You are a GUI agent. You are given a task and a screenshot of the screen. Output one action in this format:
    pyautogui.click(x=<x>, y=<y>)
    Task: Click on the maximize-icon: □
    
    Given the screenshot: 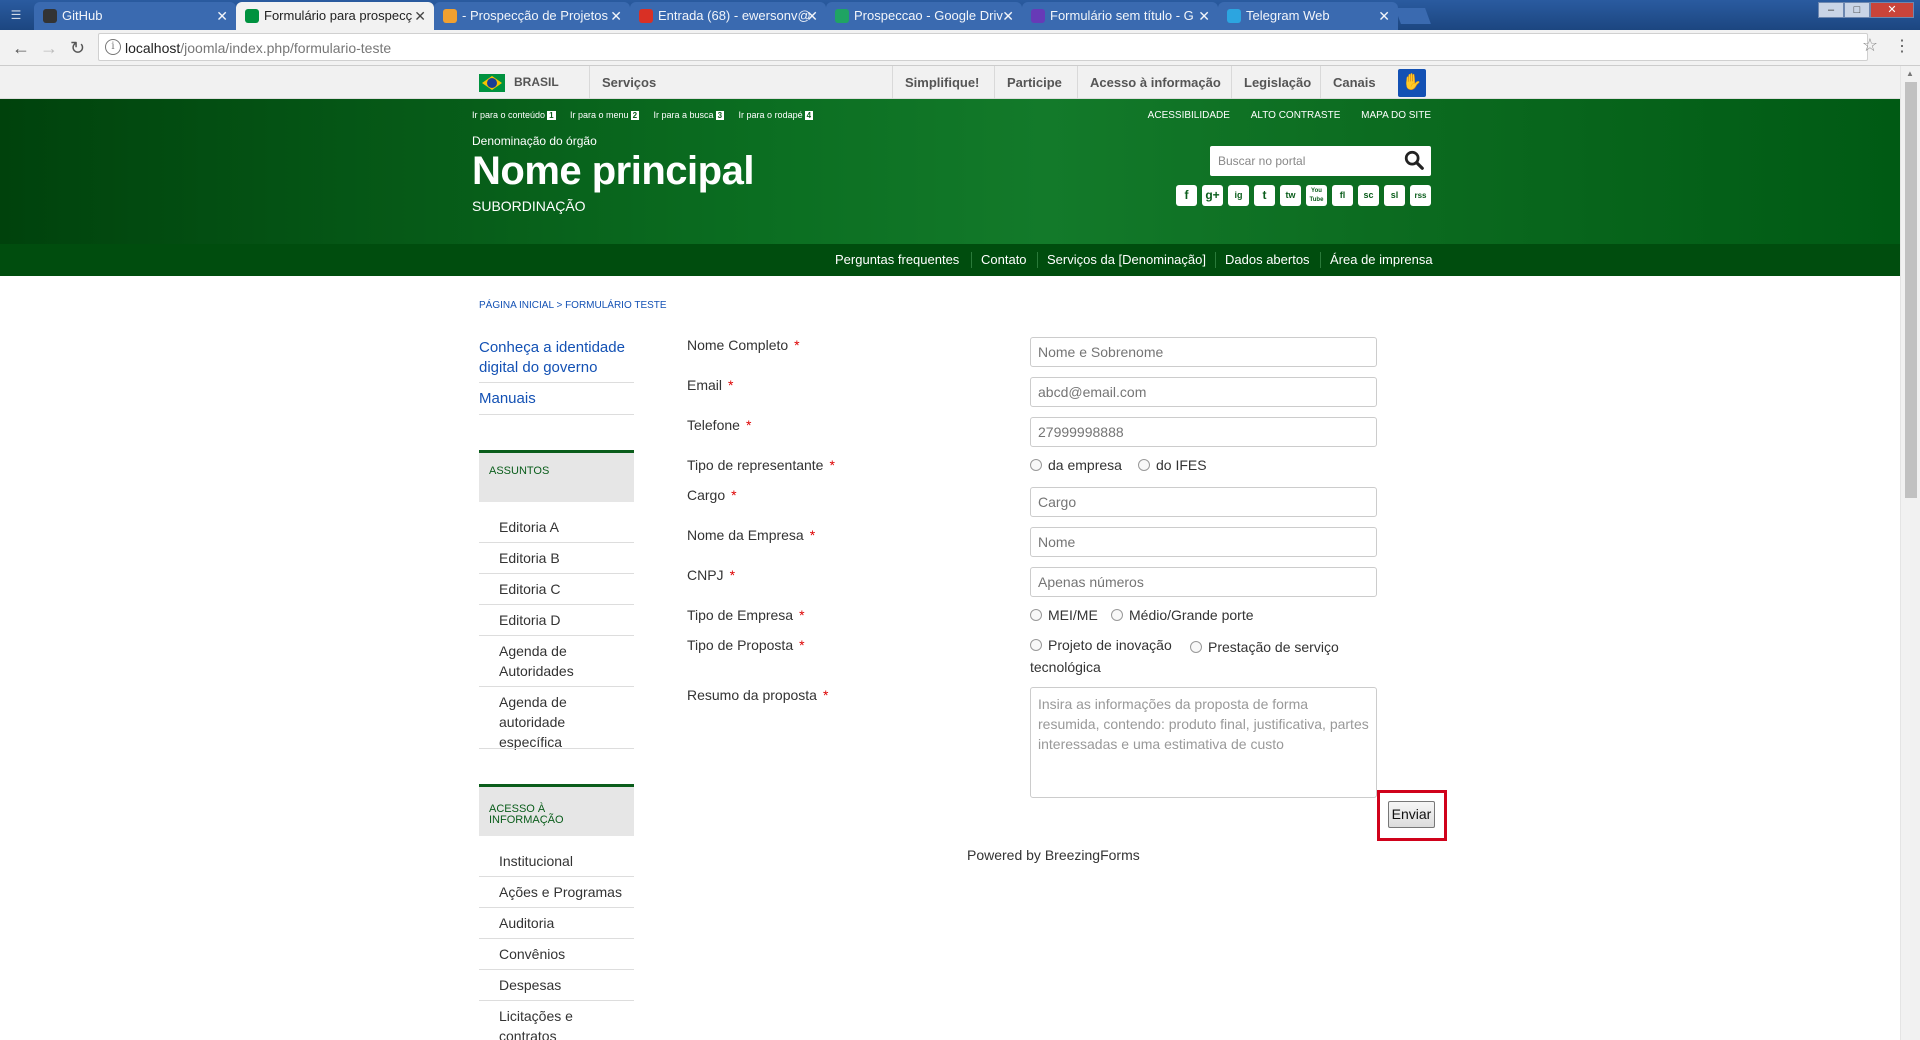 What is the action you would take?
    pyautogui.click(x=1857, y=10)
    